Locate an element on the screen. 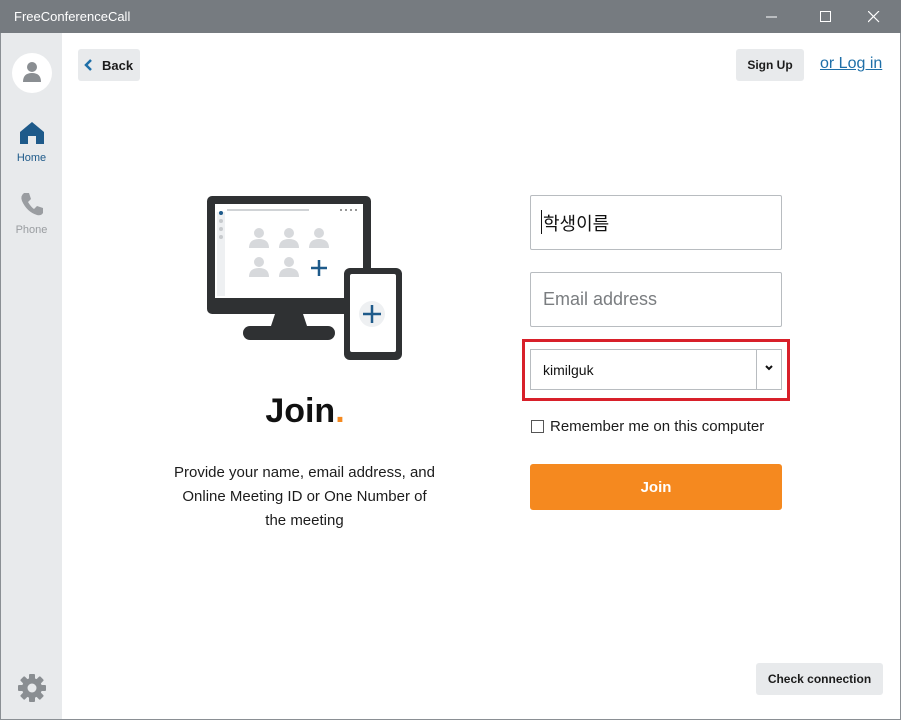 The image size is (901, 720). email-field: Email address is located at coordinates (656, 299).